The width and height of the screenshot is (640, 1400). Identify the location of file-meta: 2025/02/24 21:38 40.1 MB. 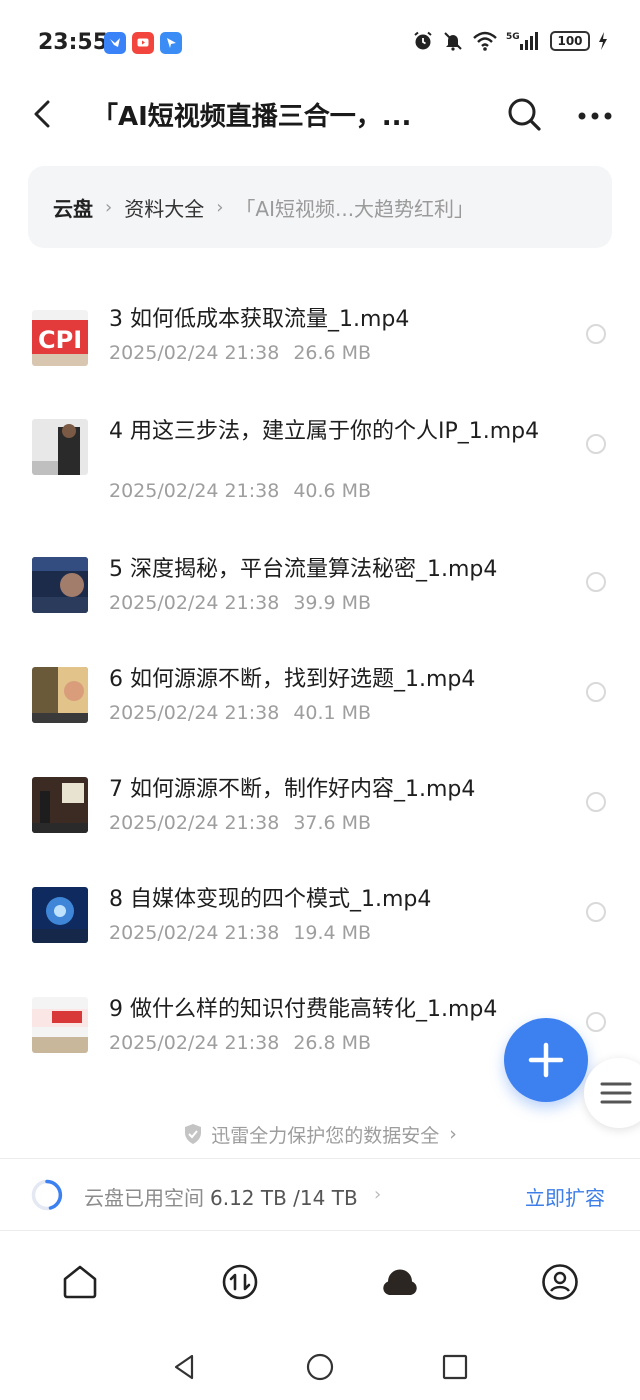
(240, 713).